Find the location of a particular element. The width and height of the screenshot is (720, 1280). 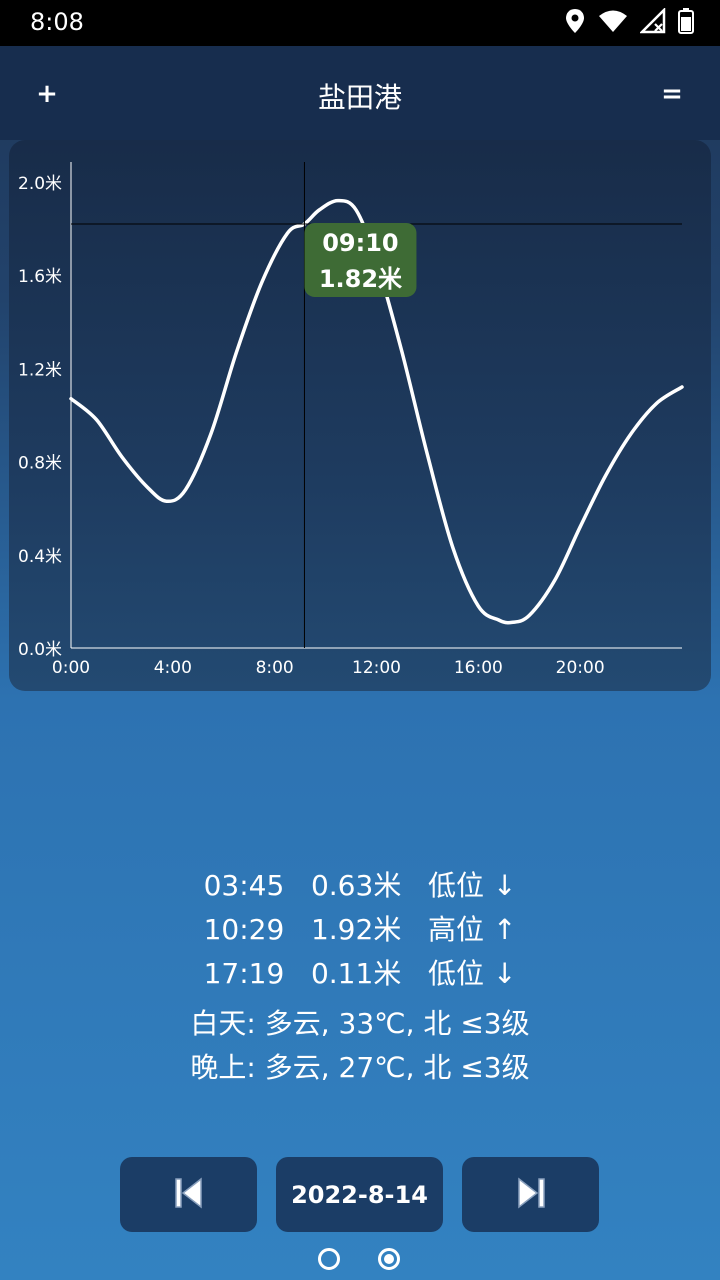

tide-type: 高位 is located at coordinates (456, 929).